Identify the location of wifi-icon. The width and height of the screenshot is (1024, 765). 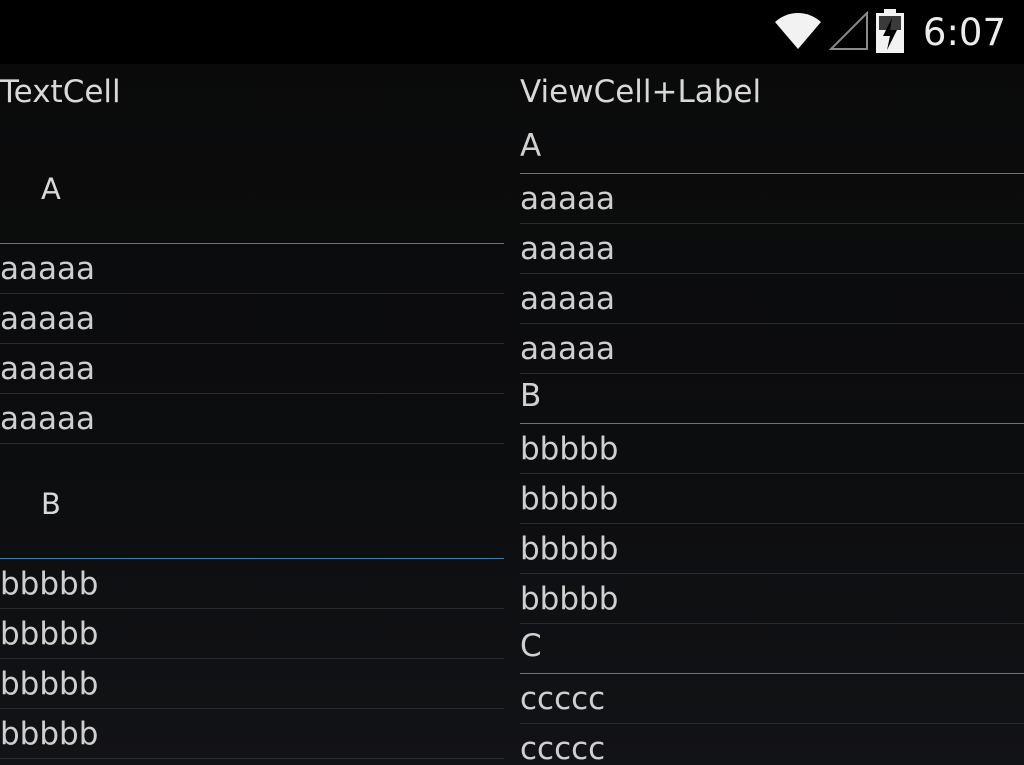
(798, 33).